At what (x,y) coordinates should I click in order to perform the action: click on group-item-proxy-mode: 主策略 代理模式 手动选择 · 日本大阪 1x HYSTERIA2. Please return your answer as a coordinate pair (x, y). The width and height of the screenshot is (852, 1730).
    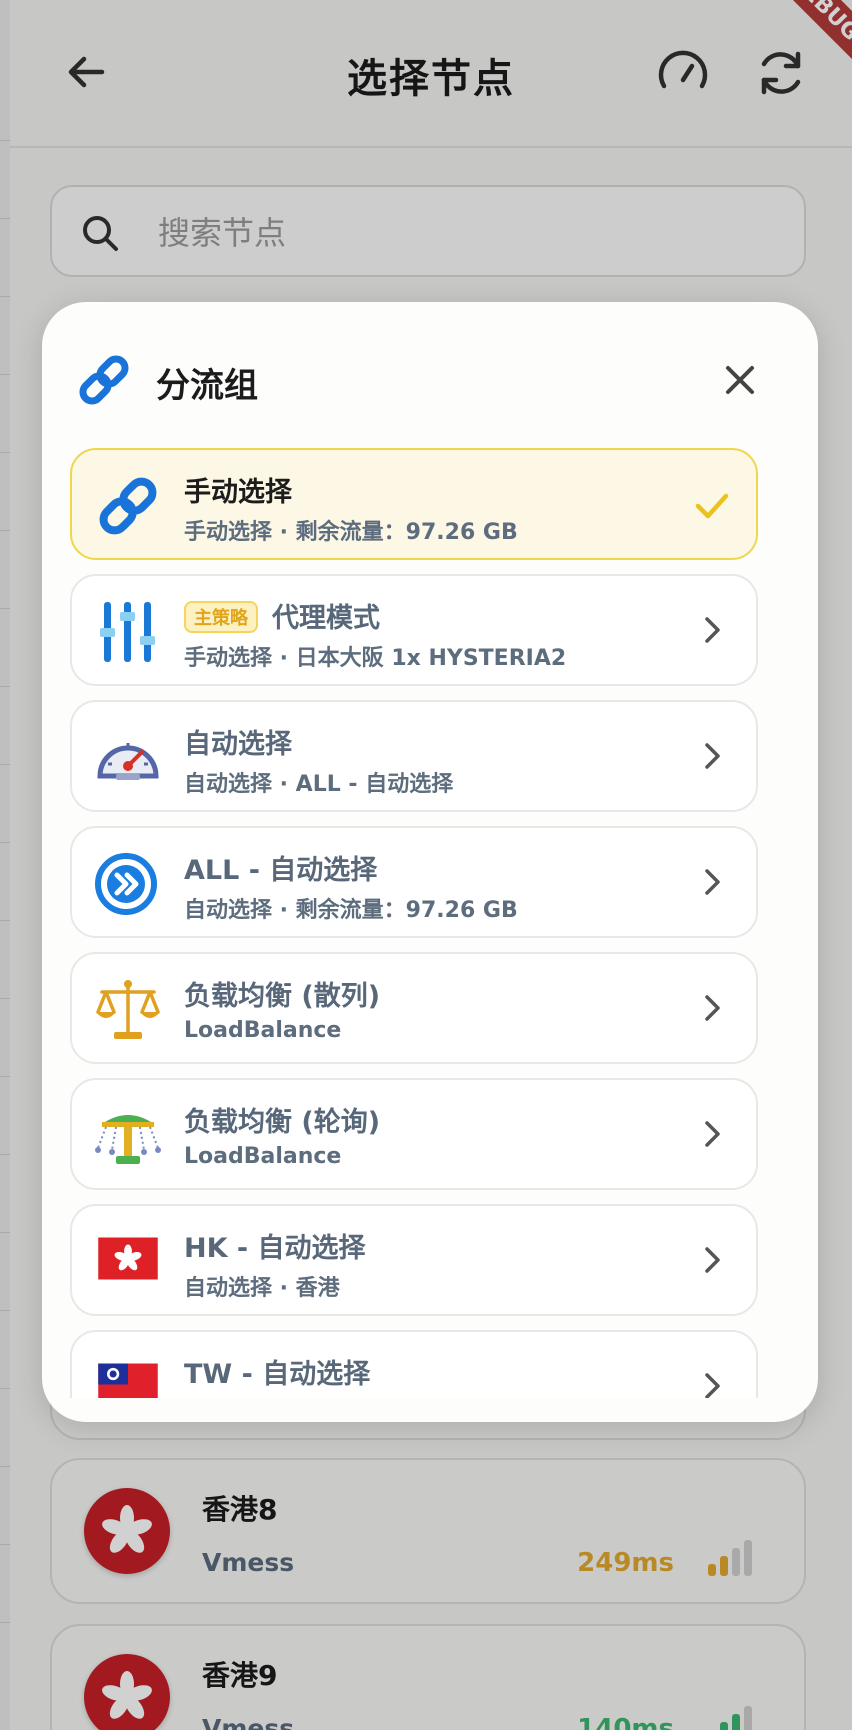
    Looking at the image, I should click on (414, 630).